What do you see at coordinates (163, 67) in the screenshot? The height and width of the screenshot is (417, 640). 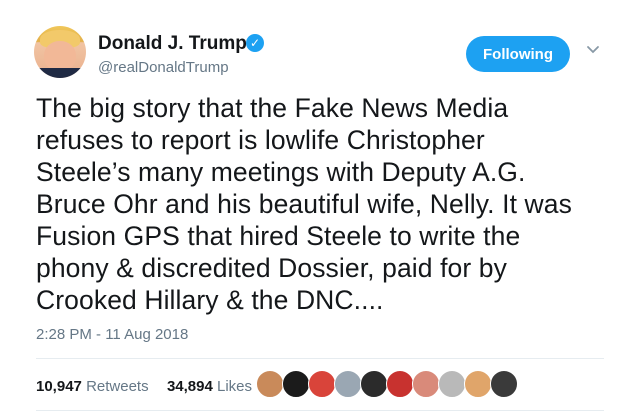 I see `author-handle: @realDonaldTrump` at bounding box center [163, 67].